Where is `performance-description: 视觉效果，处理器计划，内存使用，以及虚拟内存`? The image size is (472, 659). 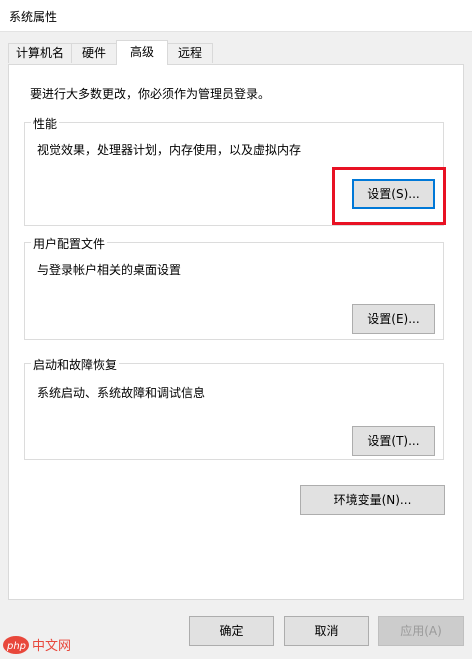
performance-description: 视觉效果，处理器计划，内存使用，以及虚拟内存 is located at coordinates (169, 150).